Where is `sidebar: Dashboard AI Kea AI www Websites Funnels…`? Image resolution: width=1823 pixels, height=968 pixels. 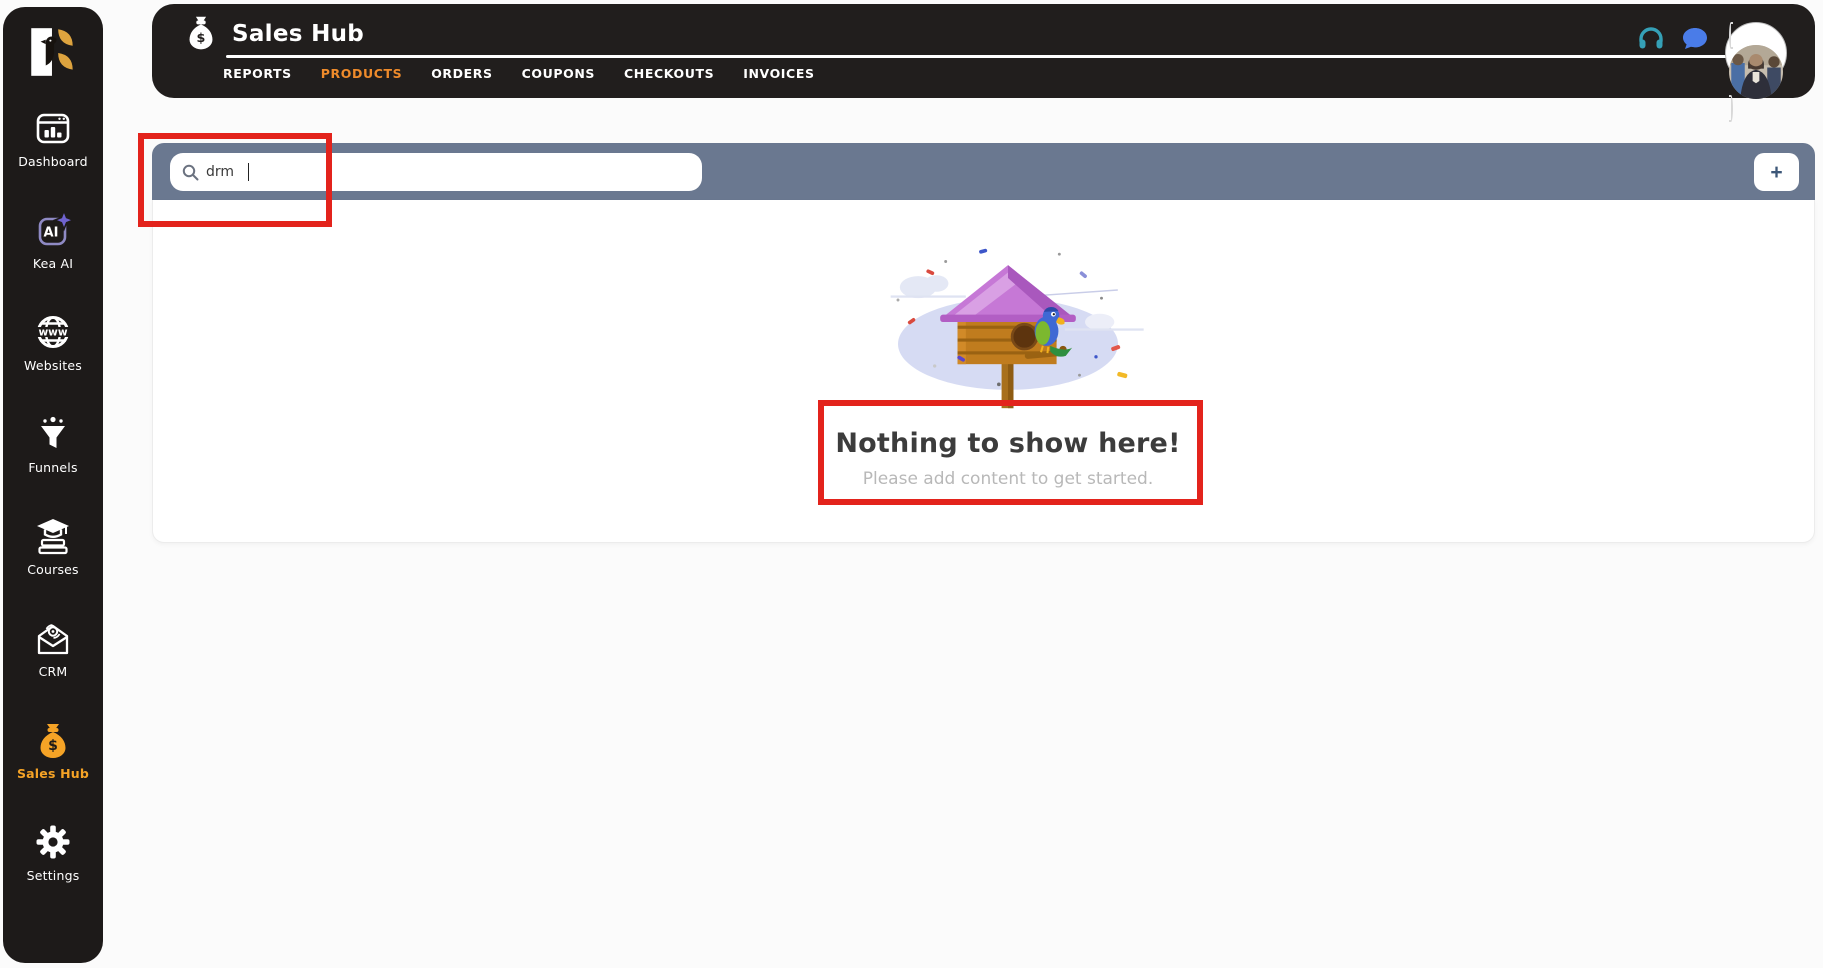
sidebar: Dashboard AI Kea AI www Websites Funnels… is located at coordinates (53, 485).